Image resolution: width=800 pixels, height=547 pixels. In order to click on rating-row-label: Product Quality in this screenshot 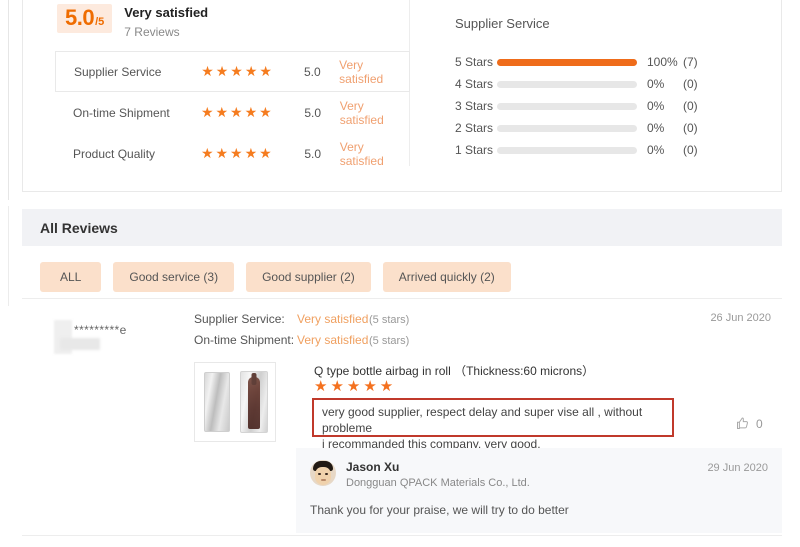, I will do `click(114, 153)`.